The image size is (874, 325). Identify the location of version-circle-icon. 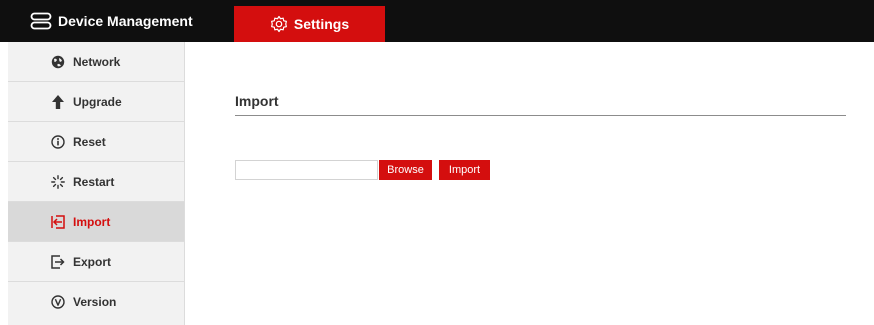
(58, 302).